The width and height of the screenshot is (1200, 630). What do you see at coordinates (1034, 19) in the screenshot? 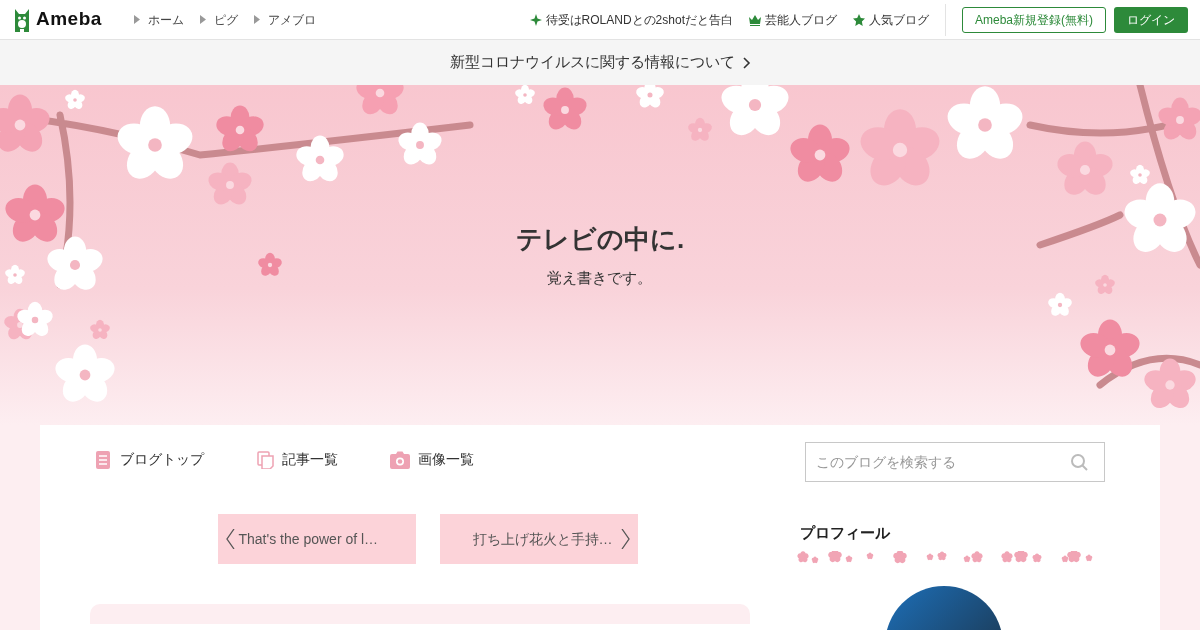
I see `register-button: Ameba新規登録(無料)` at bounding box center [1034, 19].